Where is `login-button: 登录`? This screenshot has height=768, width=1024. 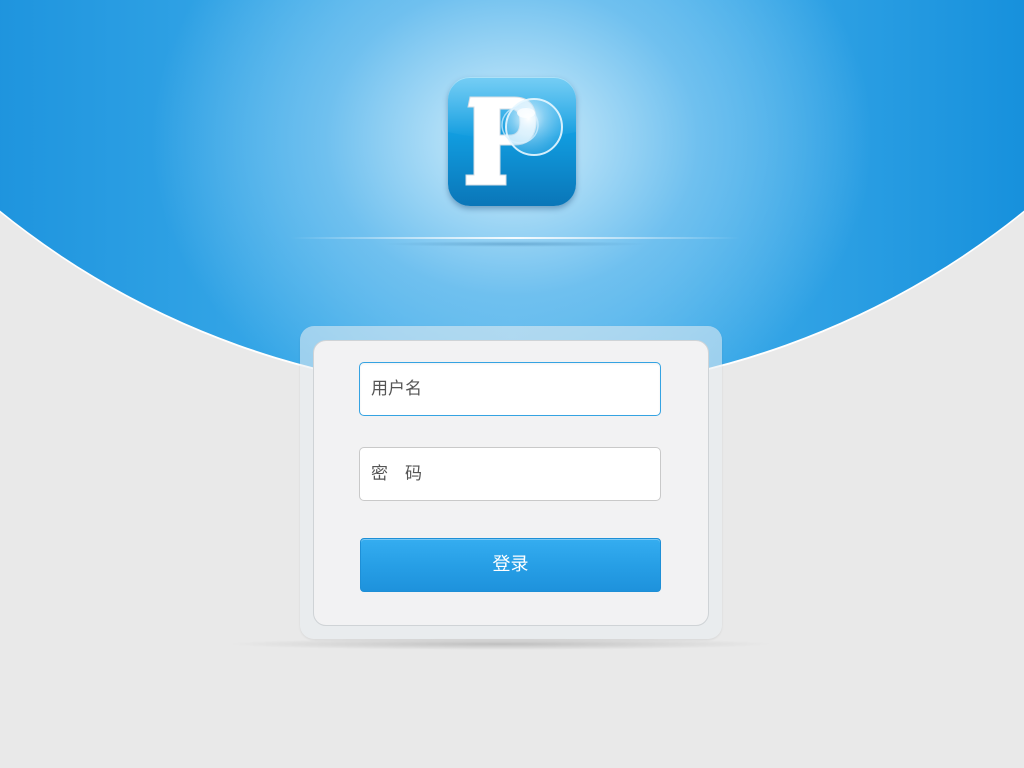
login-button: 登录 is located at coordinates (510, 565).